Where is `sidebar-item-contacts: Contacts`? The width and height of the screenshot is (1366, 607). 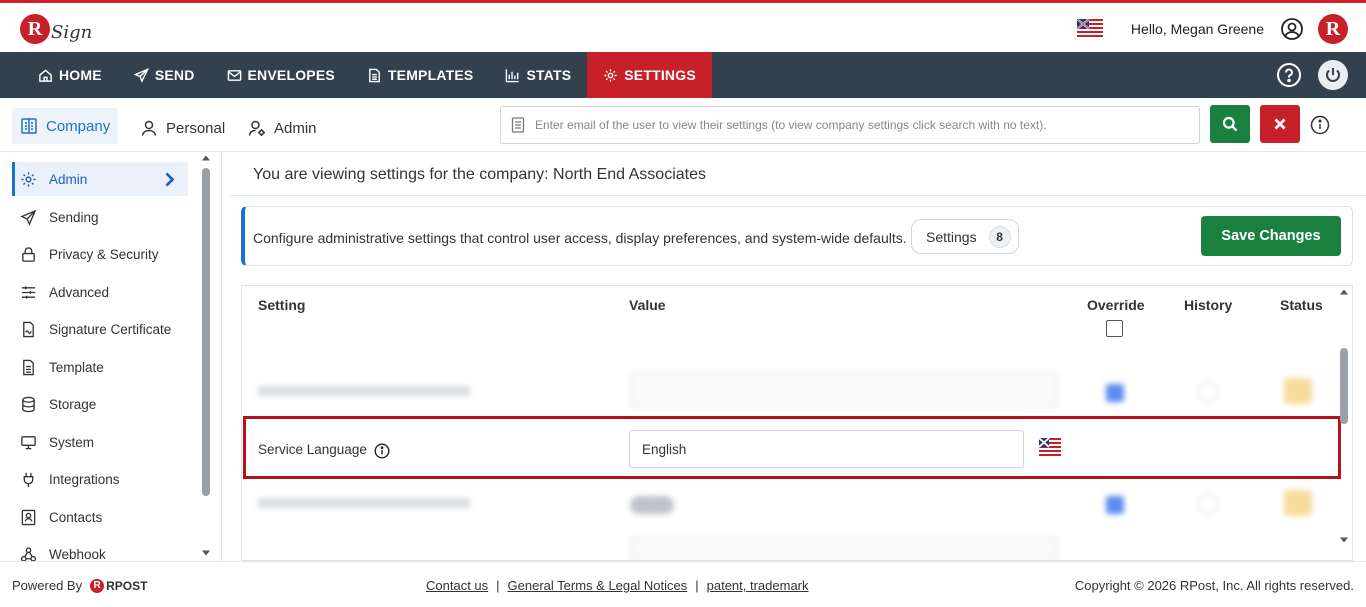 sidebar-item-contacts: Contacts is located at coordinates (100, 517).